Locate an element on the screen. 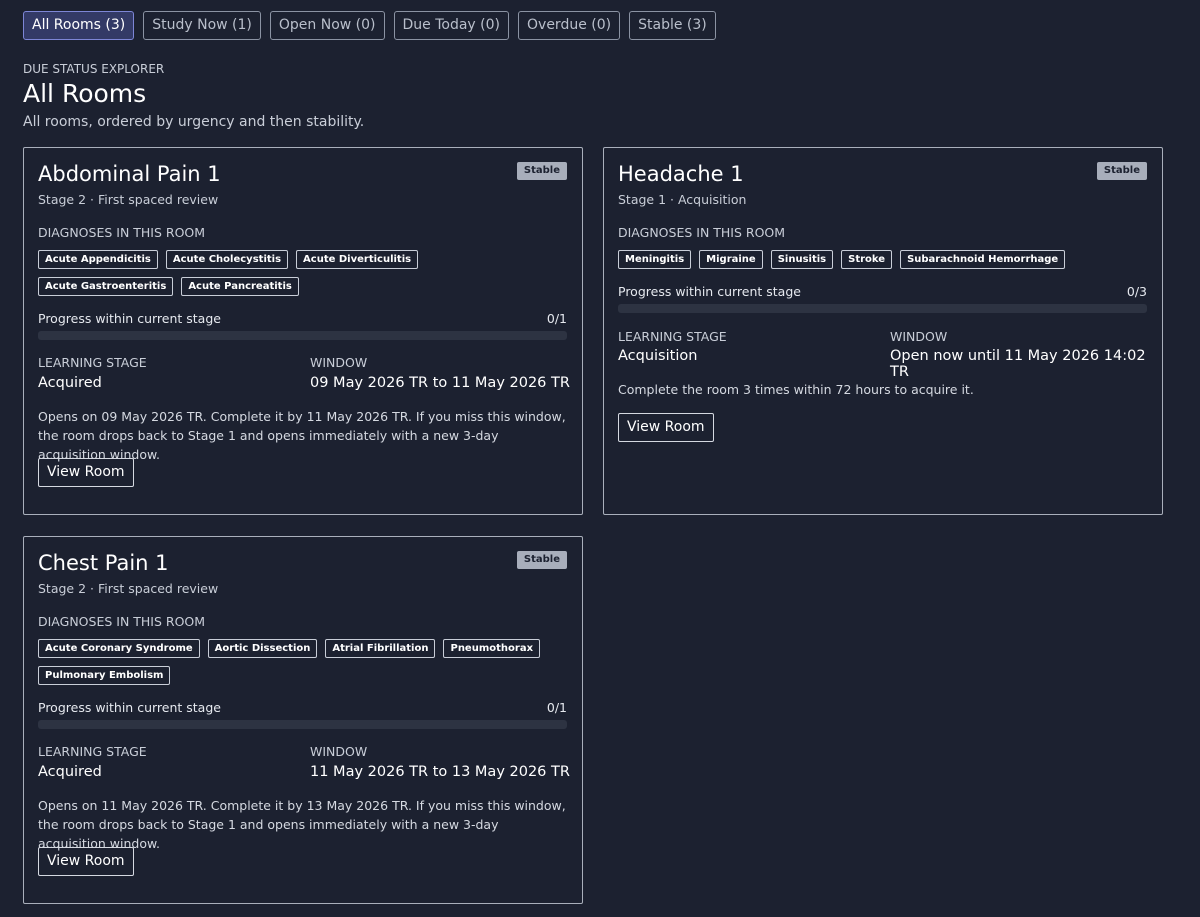 The image size is (1200, 917). diagnosis-chip: Acute Pancreatitis is located at coordinates (240, 286).